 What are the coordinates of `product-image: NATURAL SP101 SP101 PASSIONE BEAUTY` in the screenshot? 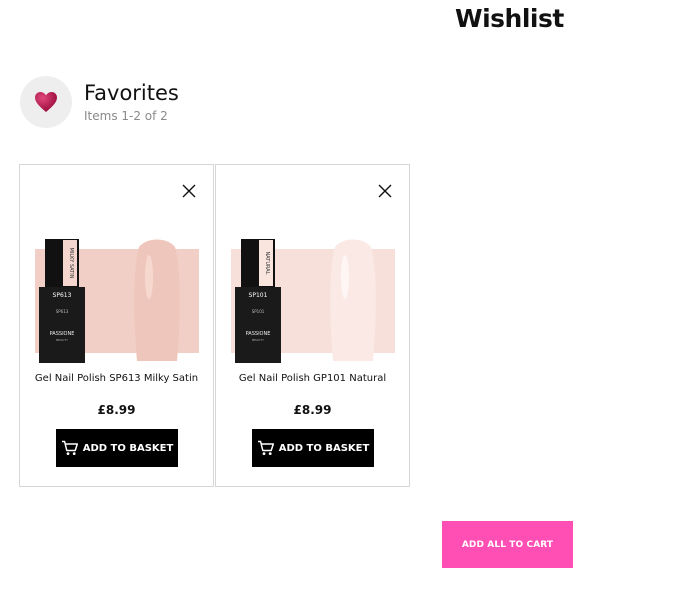 It's located at (313, 302).